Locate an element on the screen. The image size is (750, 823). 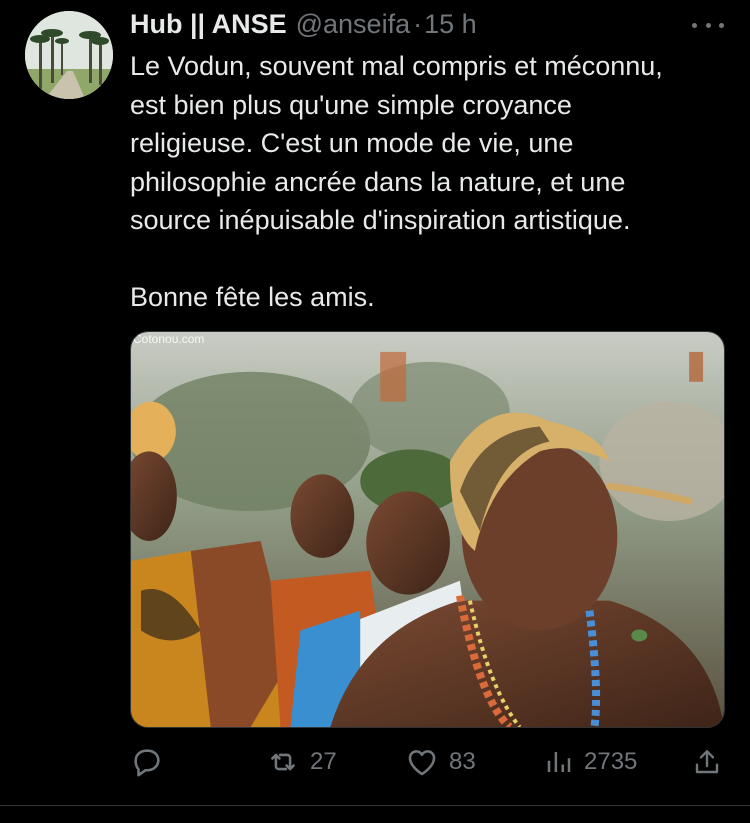
retweet-button: 27 is located at coordinates (301, 762).